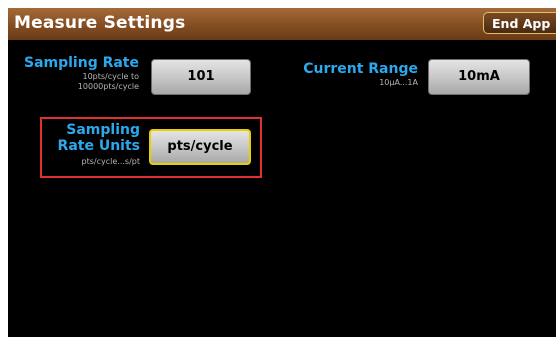  What do you see at coordinates (479, 77) in the screenshot?
I see `current-range-button: 10mA` at bounding box center [479, 77].